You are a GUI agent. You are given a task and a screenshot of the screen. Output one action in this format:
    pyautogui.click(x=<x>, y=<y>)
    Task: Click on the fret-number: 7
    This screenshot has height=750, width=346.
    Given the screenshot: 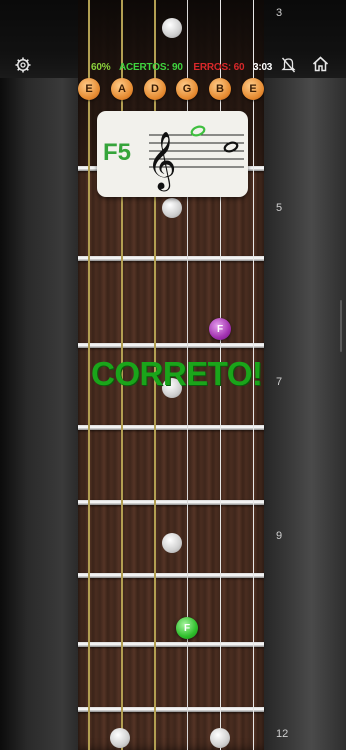 What is the action you would take?
    pyautogui.click(x=279, y=382)
    